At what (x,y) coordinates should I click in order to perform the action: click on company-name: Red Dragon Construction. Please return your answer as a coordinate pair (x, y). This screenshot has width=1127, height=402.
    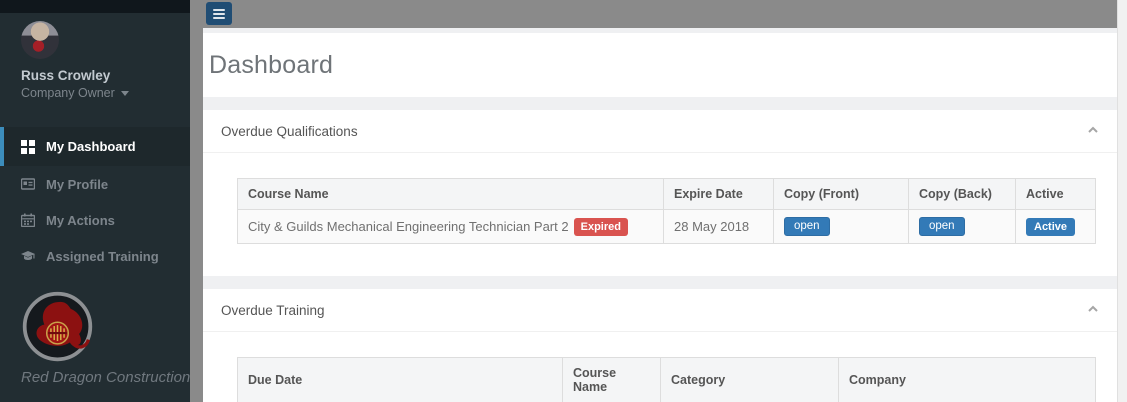
    Looking at the image, I should click on (106, 377).